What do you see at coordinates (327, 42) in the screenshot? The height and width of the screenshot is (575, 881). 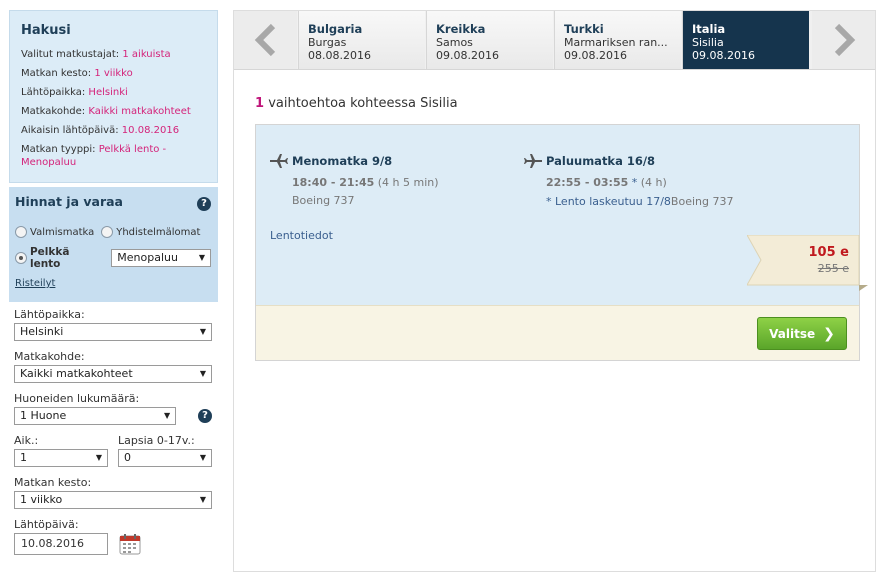 I see `tab-place: Burgas` at bounding box center [327, 42].